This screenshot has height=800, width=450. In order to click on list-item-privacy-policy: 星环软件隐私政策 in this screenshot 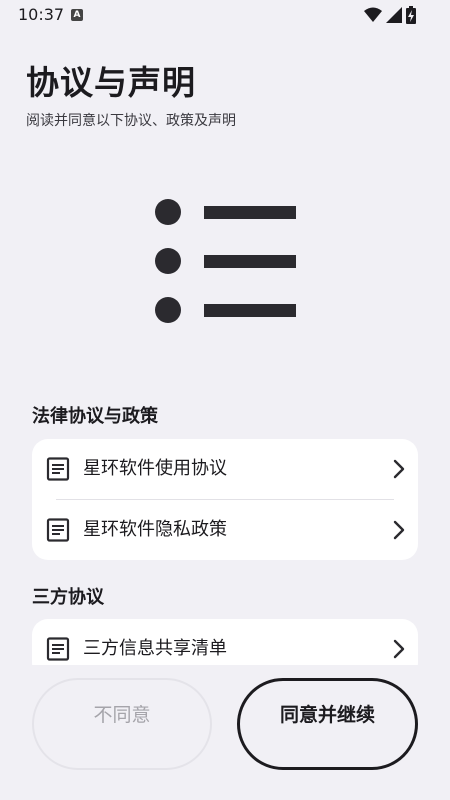, I will do `click(225, 530)`.